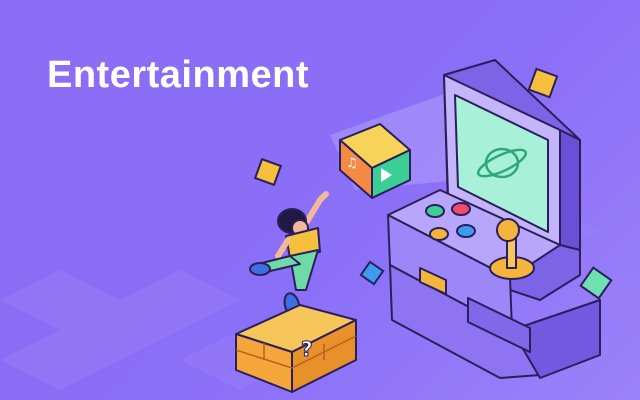  I want to click on music-note-icon: ♫, so click(352, 163).